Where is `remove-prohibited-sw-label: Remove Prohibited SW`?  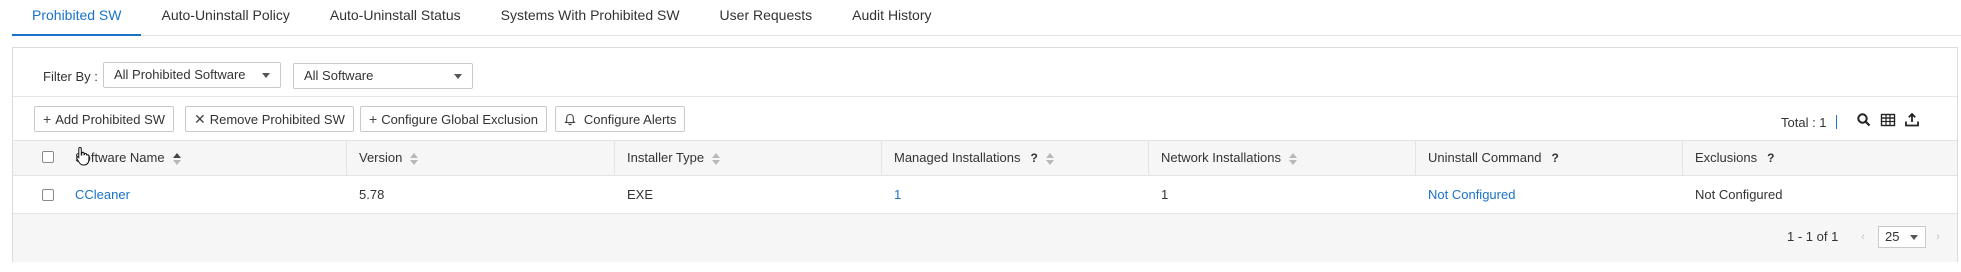 remove-prohibited-sw-label: Remove Prohibited SW is located at coordinates (277, 119).